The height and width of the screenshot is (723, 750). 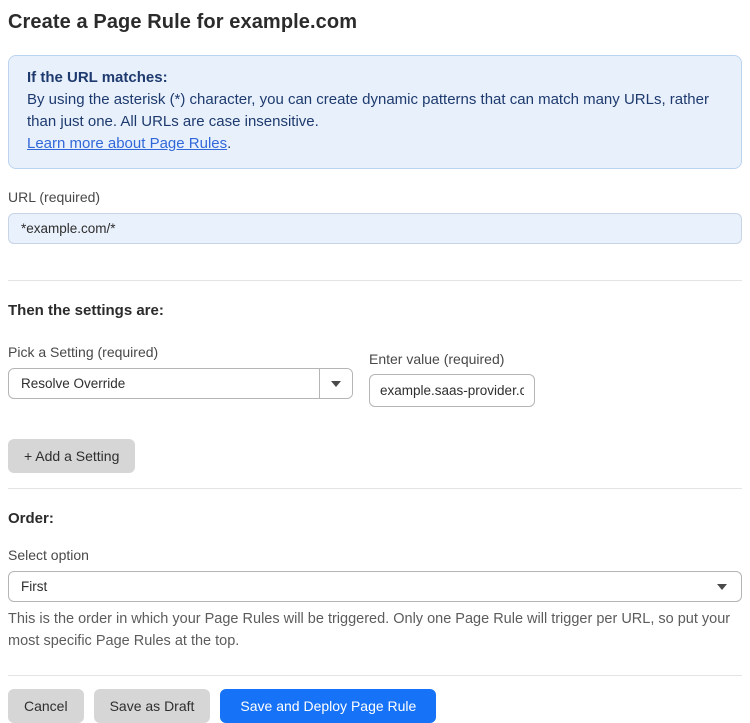 I want to click on order-section-heading: Order:, so click(x=31, y=518).